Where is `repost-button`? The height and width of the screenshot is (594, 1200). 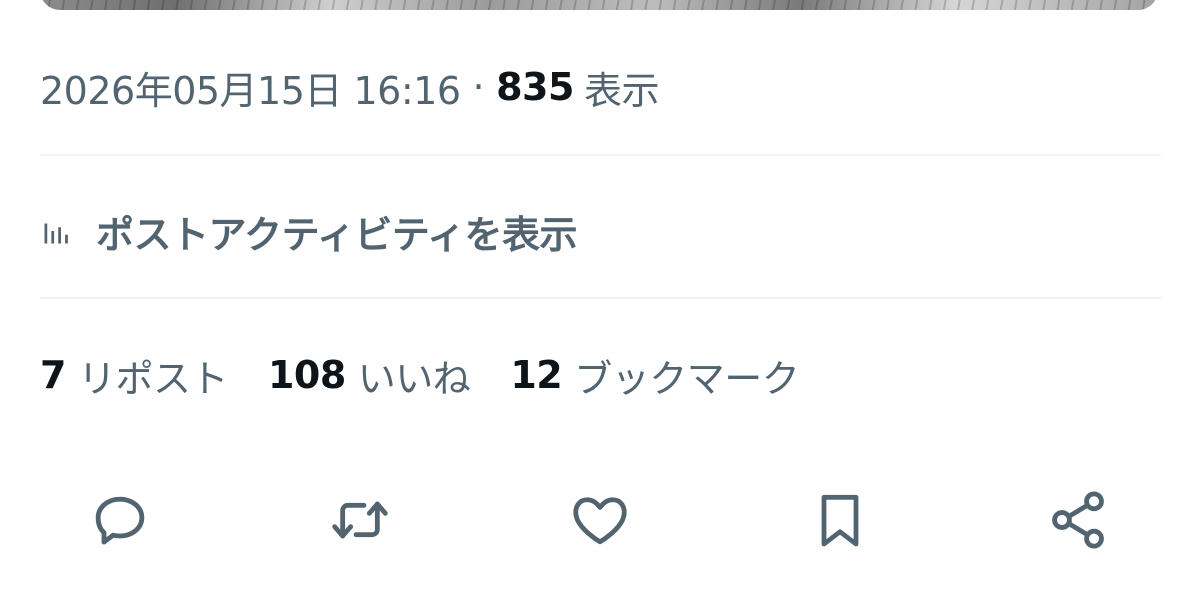
repost-button is located at coordinates (360, 520).